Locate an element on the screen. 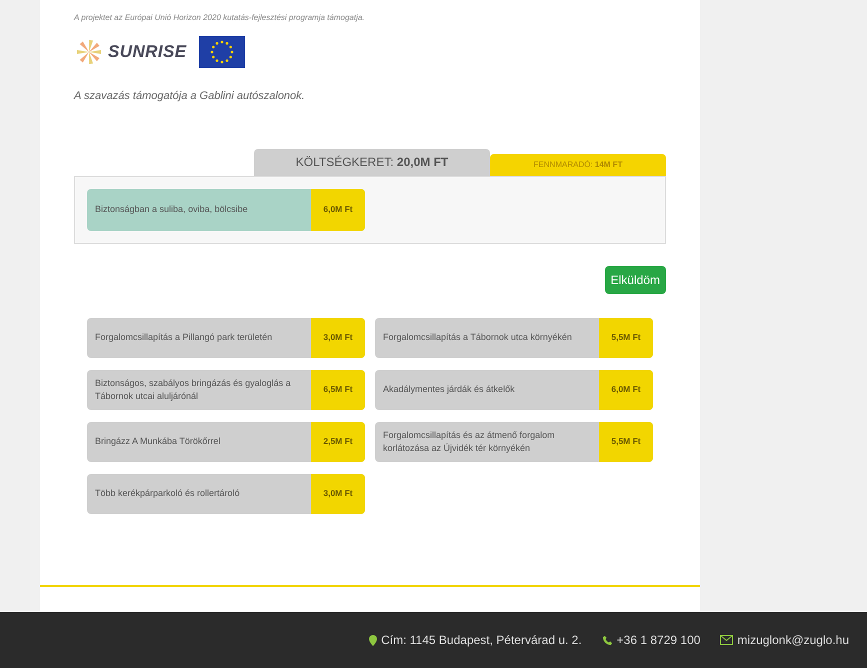 The width and height of the screenshot is (867, 668). project-card: Több kerékpárparkoló és rollertároló 3,0M Ft is located at coordinates (226, 494).